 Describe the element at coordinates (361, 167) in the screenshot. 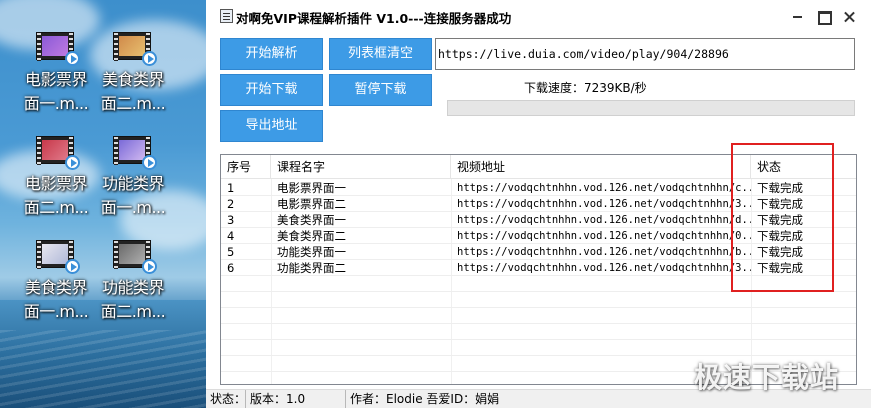

I see `column-header-course-name: 课程名字` at that location.